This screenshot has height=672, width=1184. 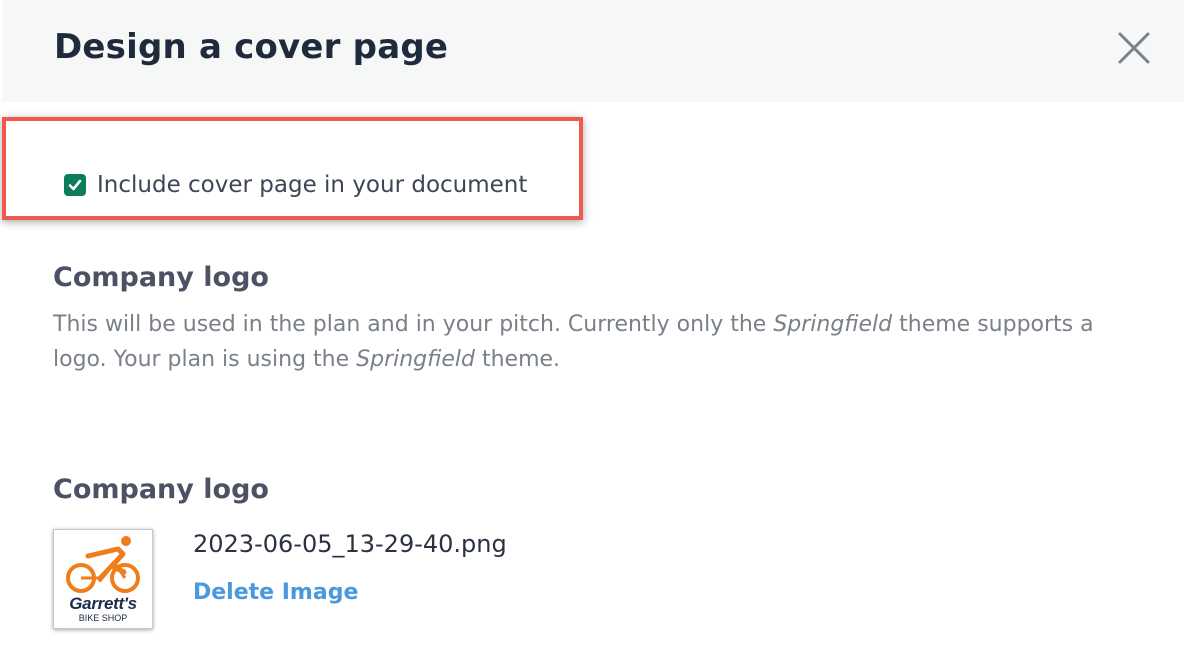 I want to click on logo-info-heading: Company logo, so click(x=161, y=277).